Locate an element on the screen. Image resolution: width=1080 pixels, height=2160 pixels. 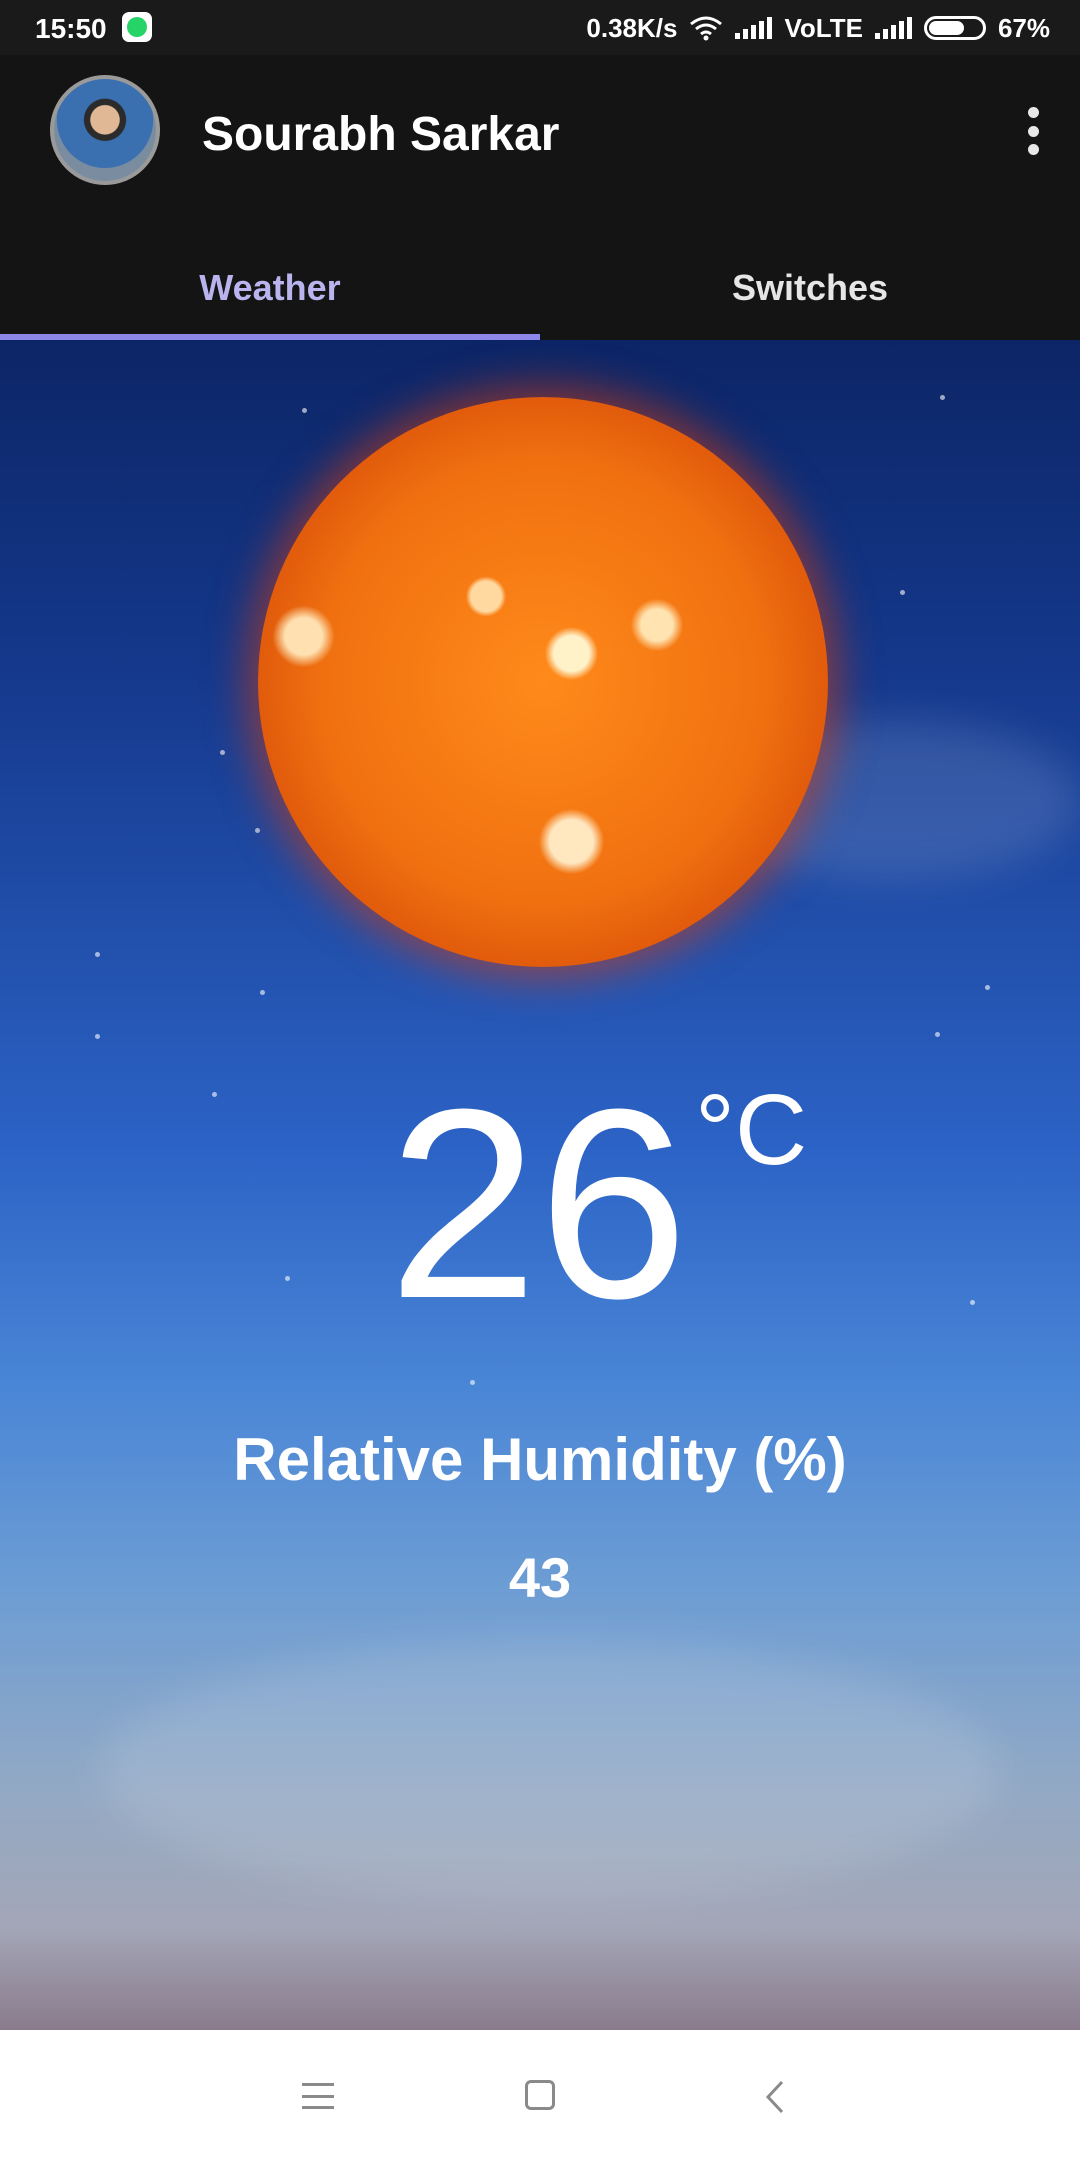
back-icon is located at coordinates (775, 2097).